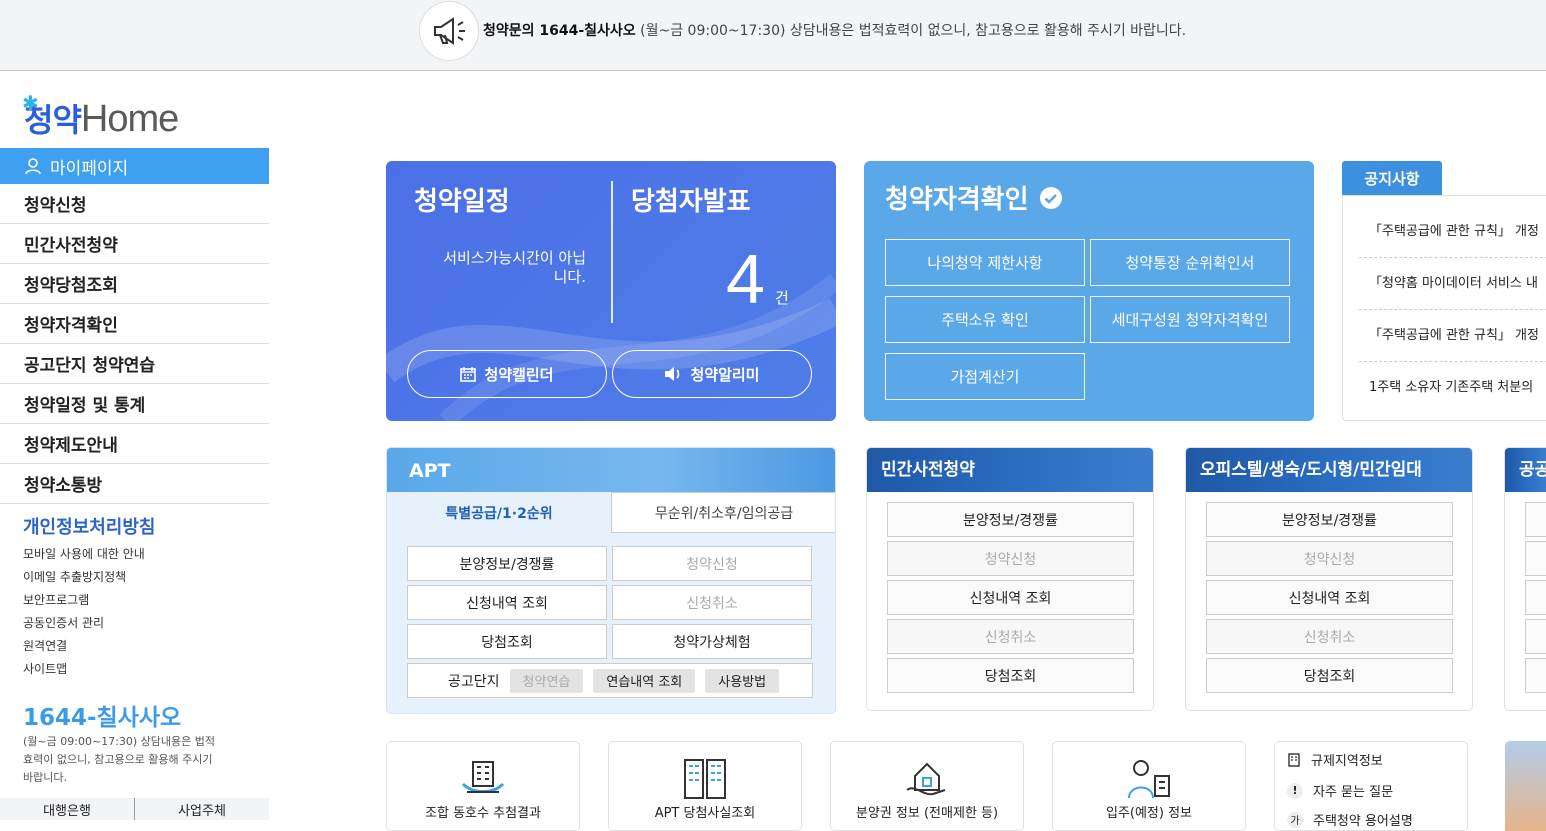  What do you see at coordinates (1295, 790) in the screenshot?
I see `exclamation-icon: !` at bounding box center [1295, 790].